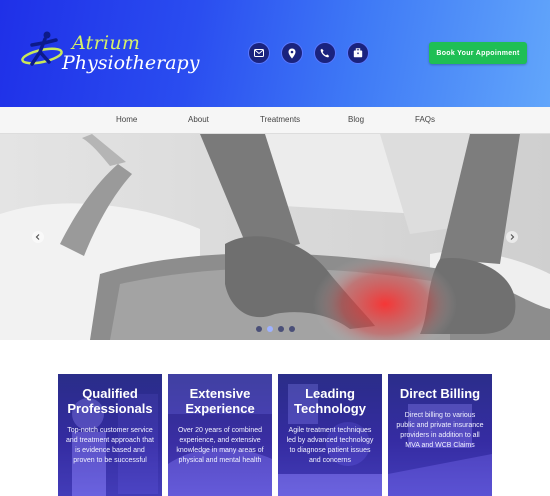 This screenshot has height=496, width=550. I want to click on card-title: Direct Billing, so click(440, 393).